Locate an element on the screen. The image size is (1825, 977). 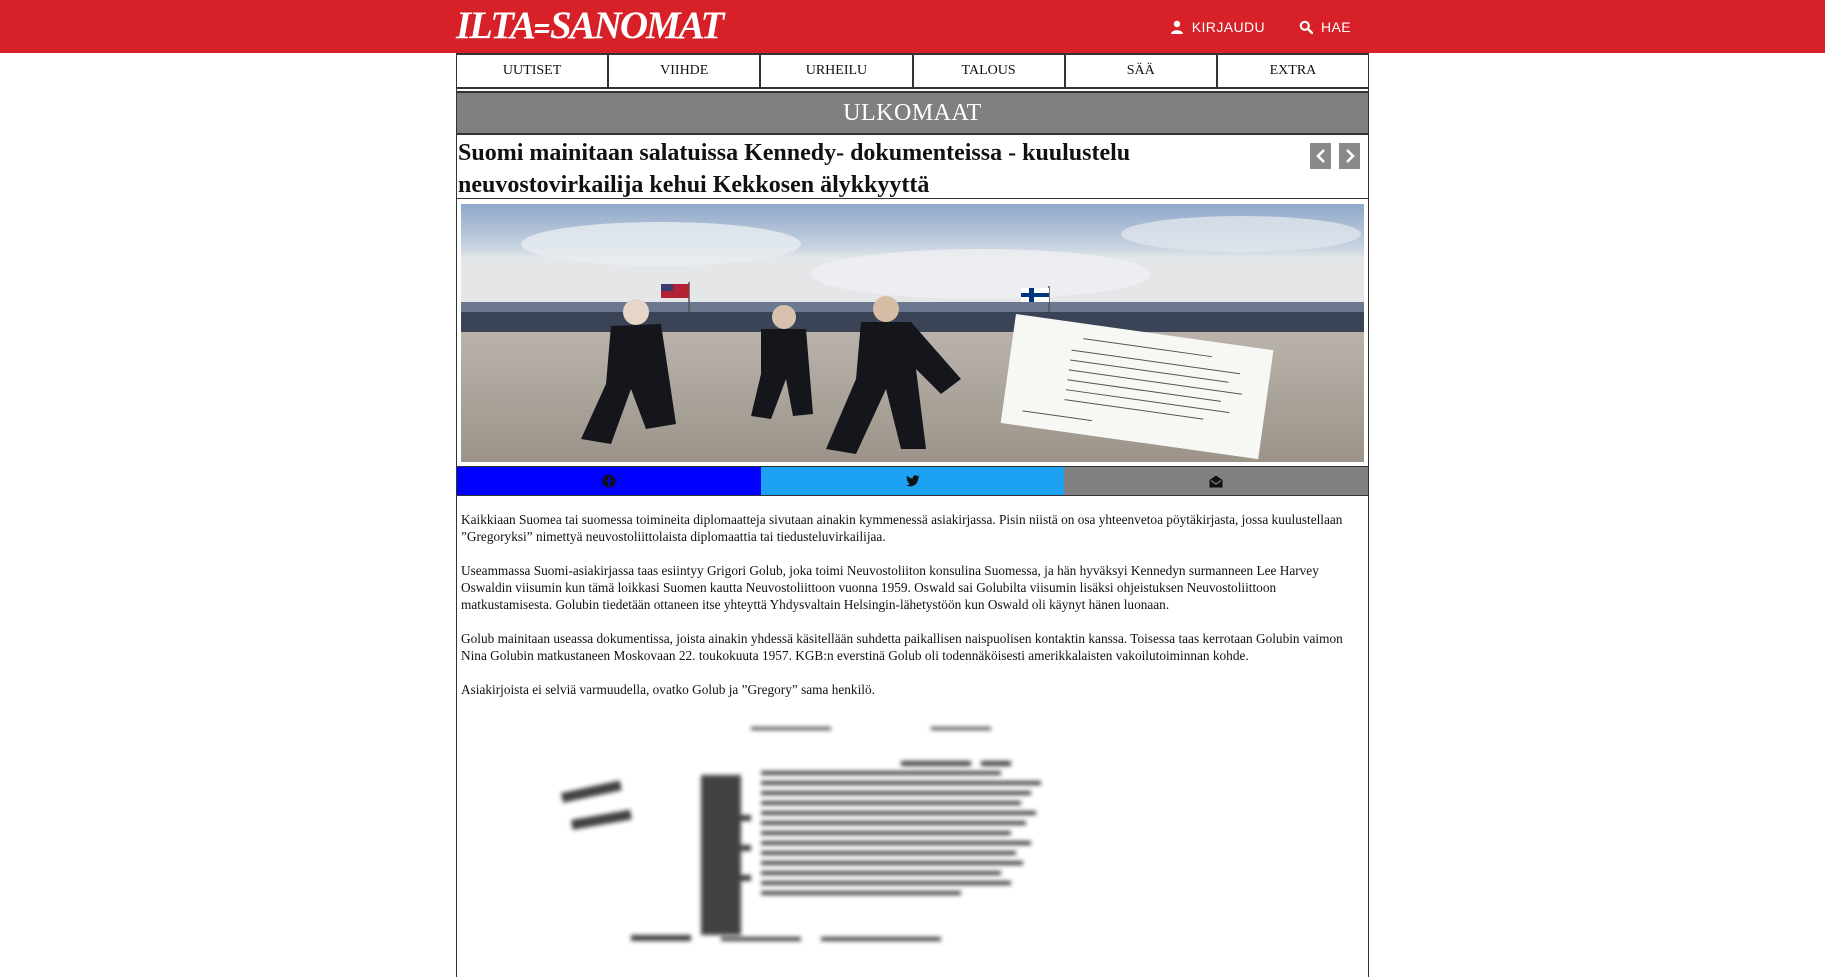
previous-article-button is located at coordinates (1320, 156).